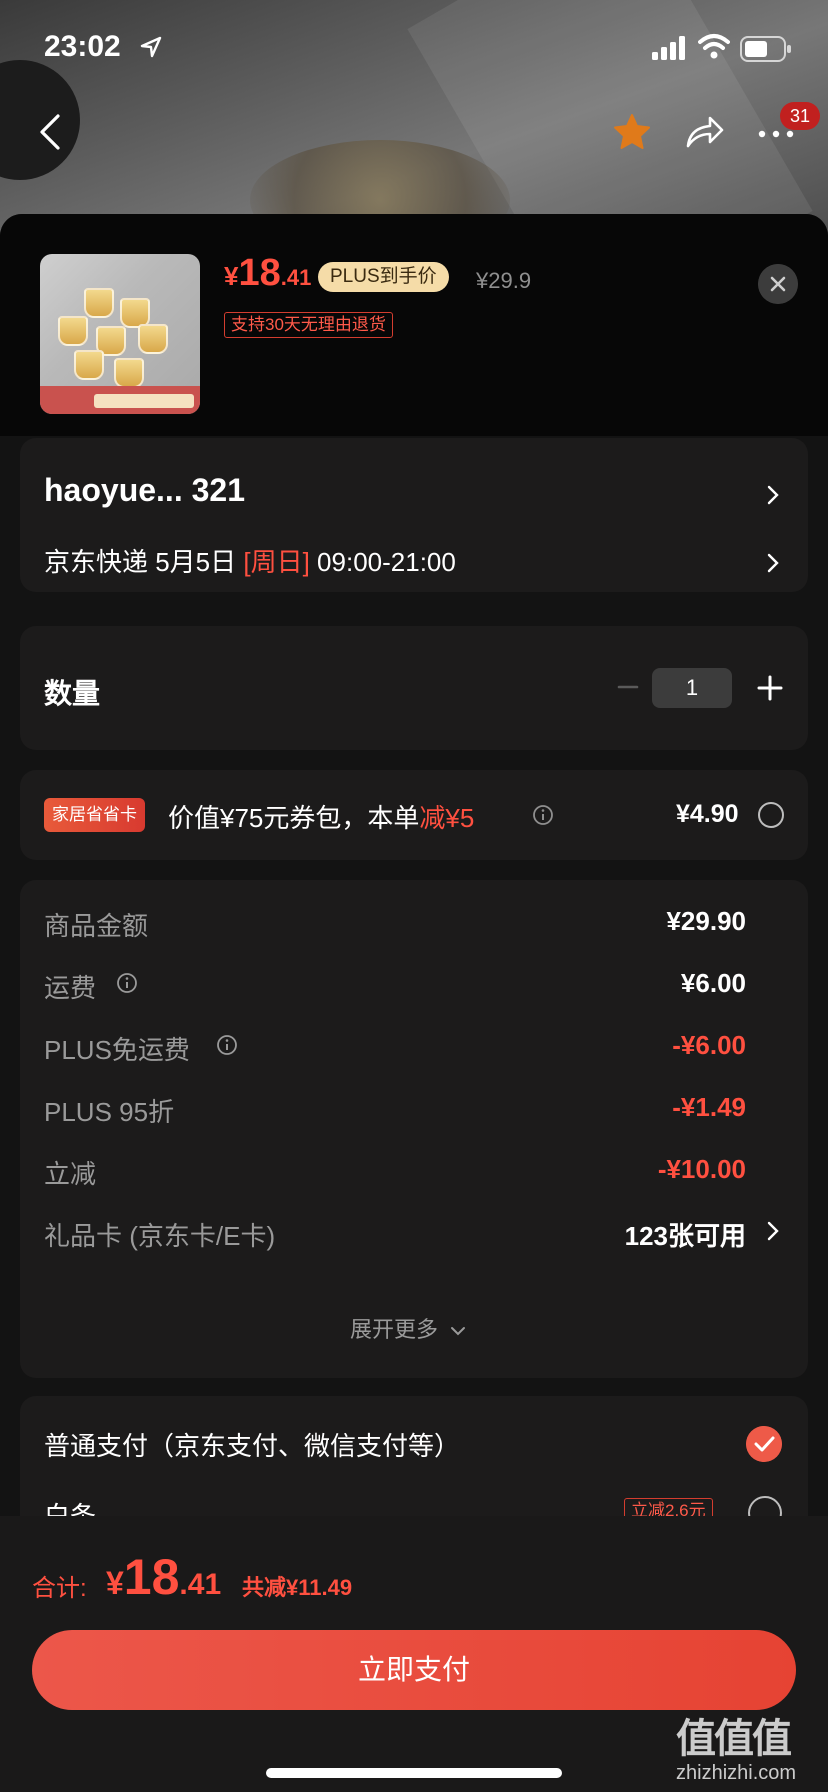 The height and width of the screenshot is (1792, 828). What do you see at coordinates (709, 1045) in the screenshot?
I see `summary-value-plus-freeship: -¥6.00` at bounding box center [709, 1045].